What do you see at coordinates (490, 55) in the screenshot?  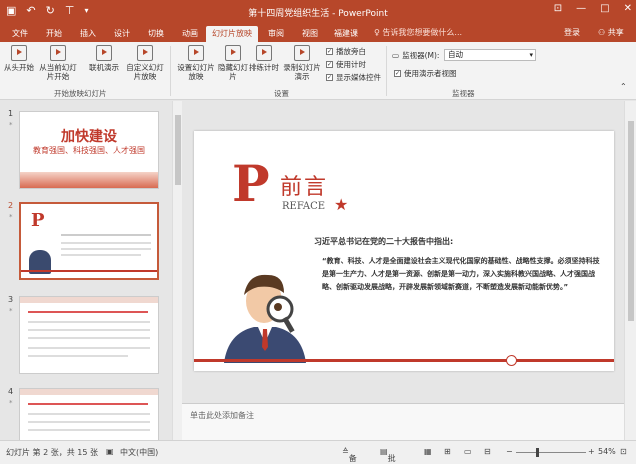 I see `monitor-select: 自动` at bounding box center [490, 55].